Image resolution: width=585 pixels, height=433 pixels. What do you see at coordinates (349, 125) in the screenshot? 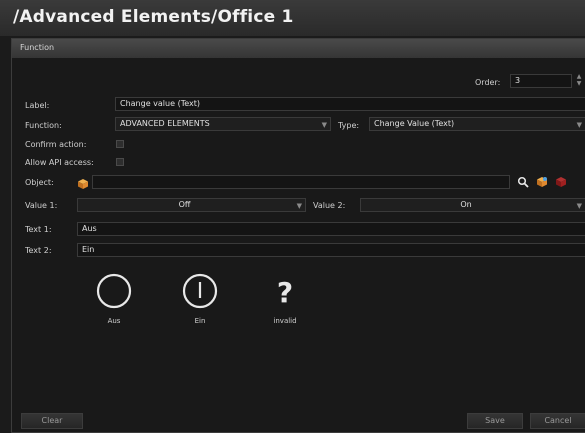
I see `type-label: Type:` at bounding box center [349, 125].